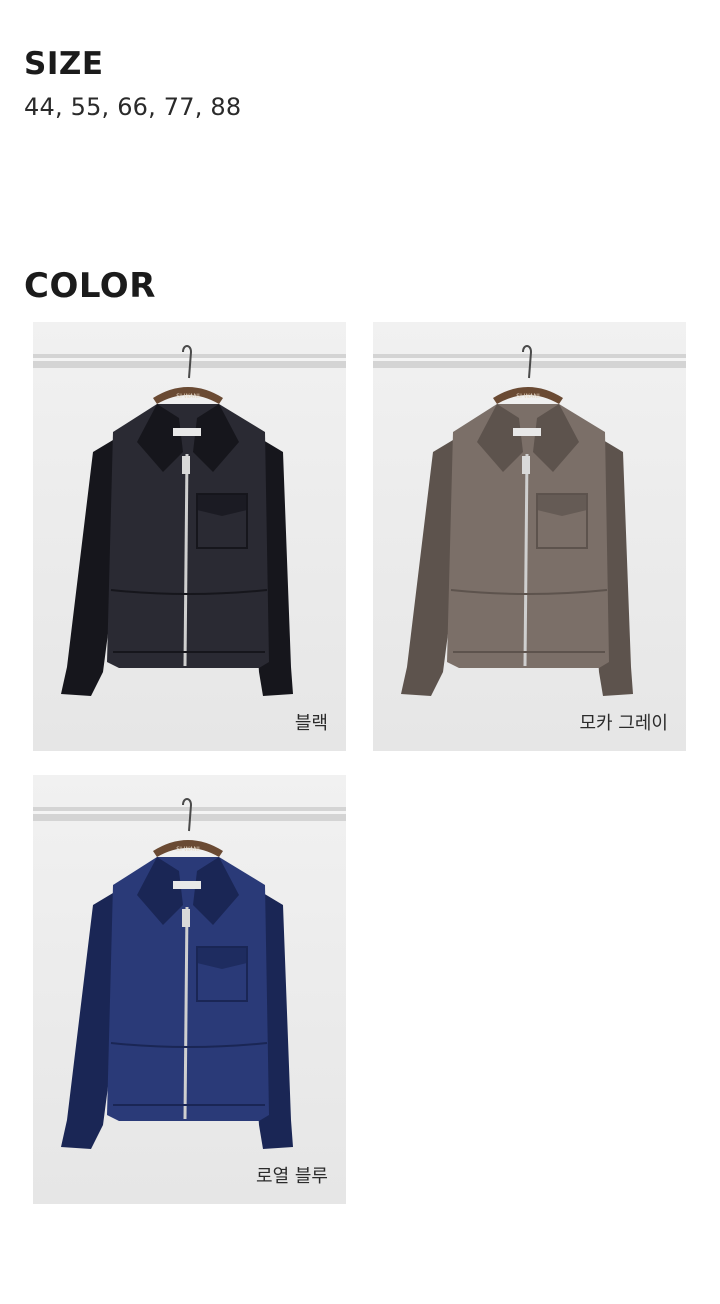 The image size is (720, 1304). Describe the element at coordinates (311, 723) in the screenshot. I see `color-swatch-label: 블랙` at that location.